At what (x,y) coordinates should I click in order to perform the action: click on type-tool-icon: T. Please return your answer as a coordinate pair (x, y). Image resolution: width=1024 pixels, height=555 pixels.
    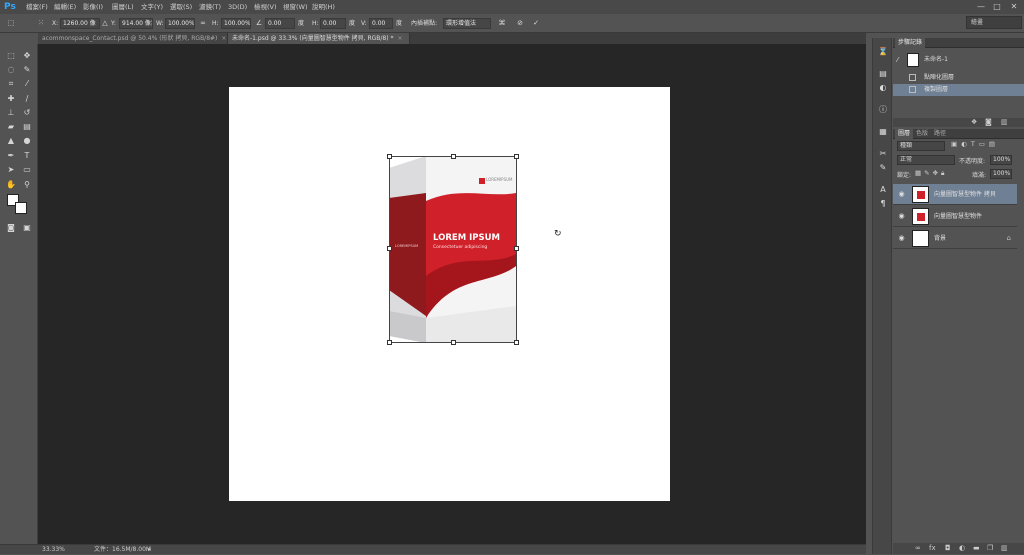
    Looking at the image, I should click on (27, 155).